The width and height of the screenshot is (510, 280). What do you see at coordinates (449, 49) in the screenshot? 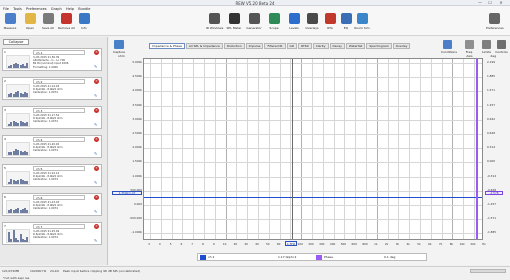
I see `conditions-button: Conditions` at bounding box center [449, 49].